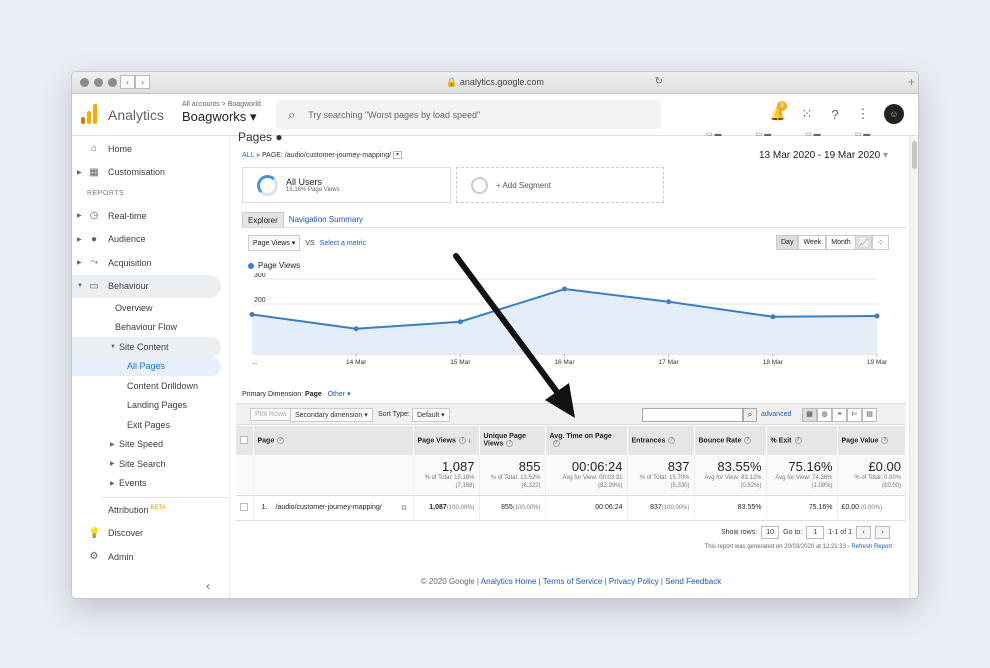 This screenshot has height=668, width=990. I want to click on sidebar-item-exit-pages: Exit Pages, so click(150, 425).